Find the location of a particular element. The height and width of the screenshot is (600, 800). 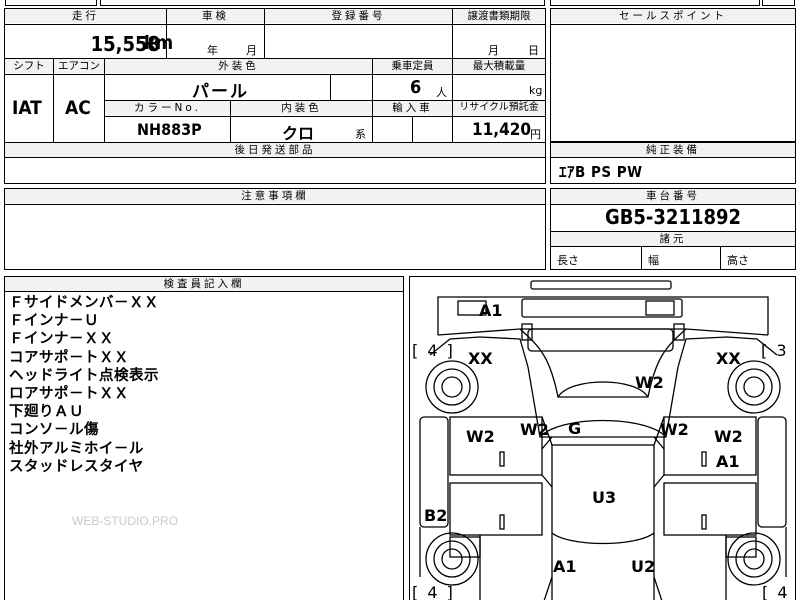

mileage-label: 走行 is located at coordinates (85, 16).